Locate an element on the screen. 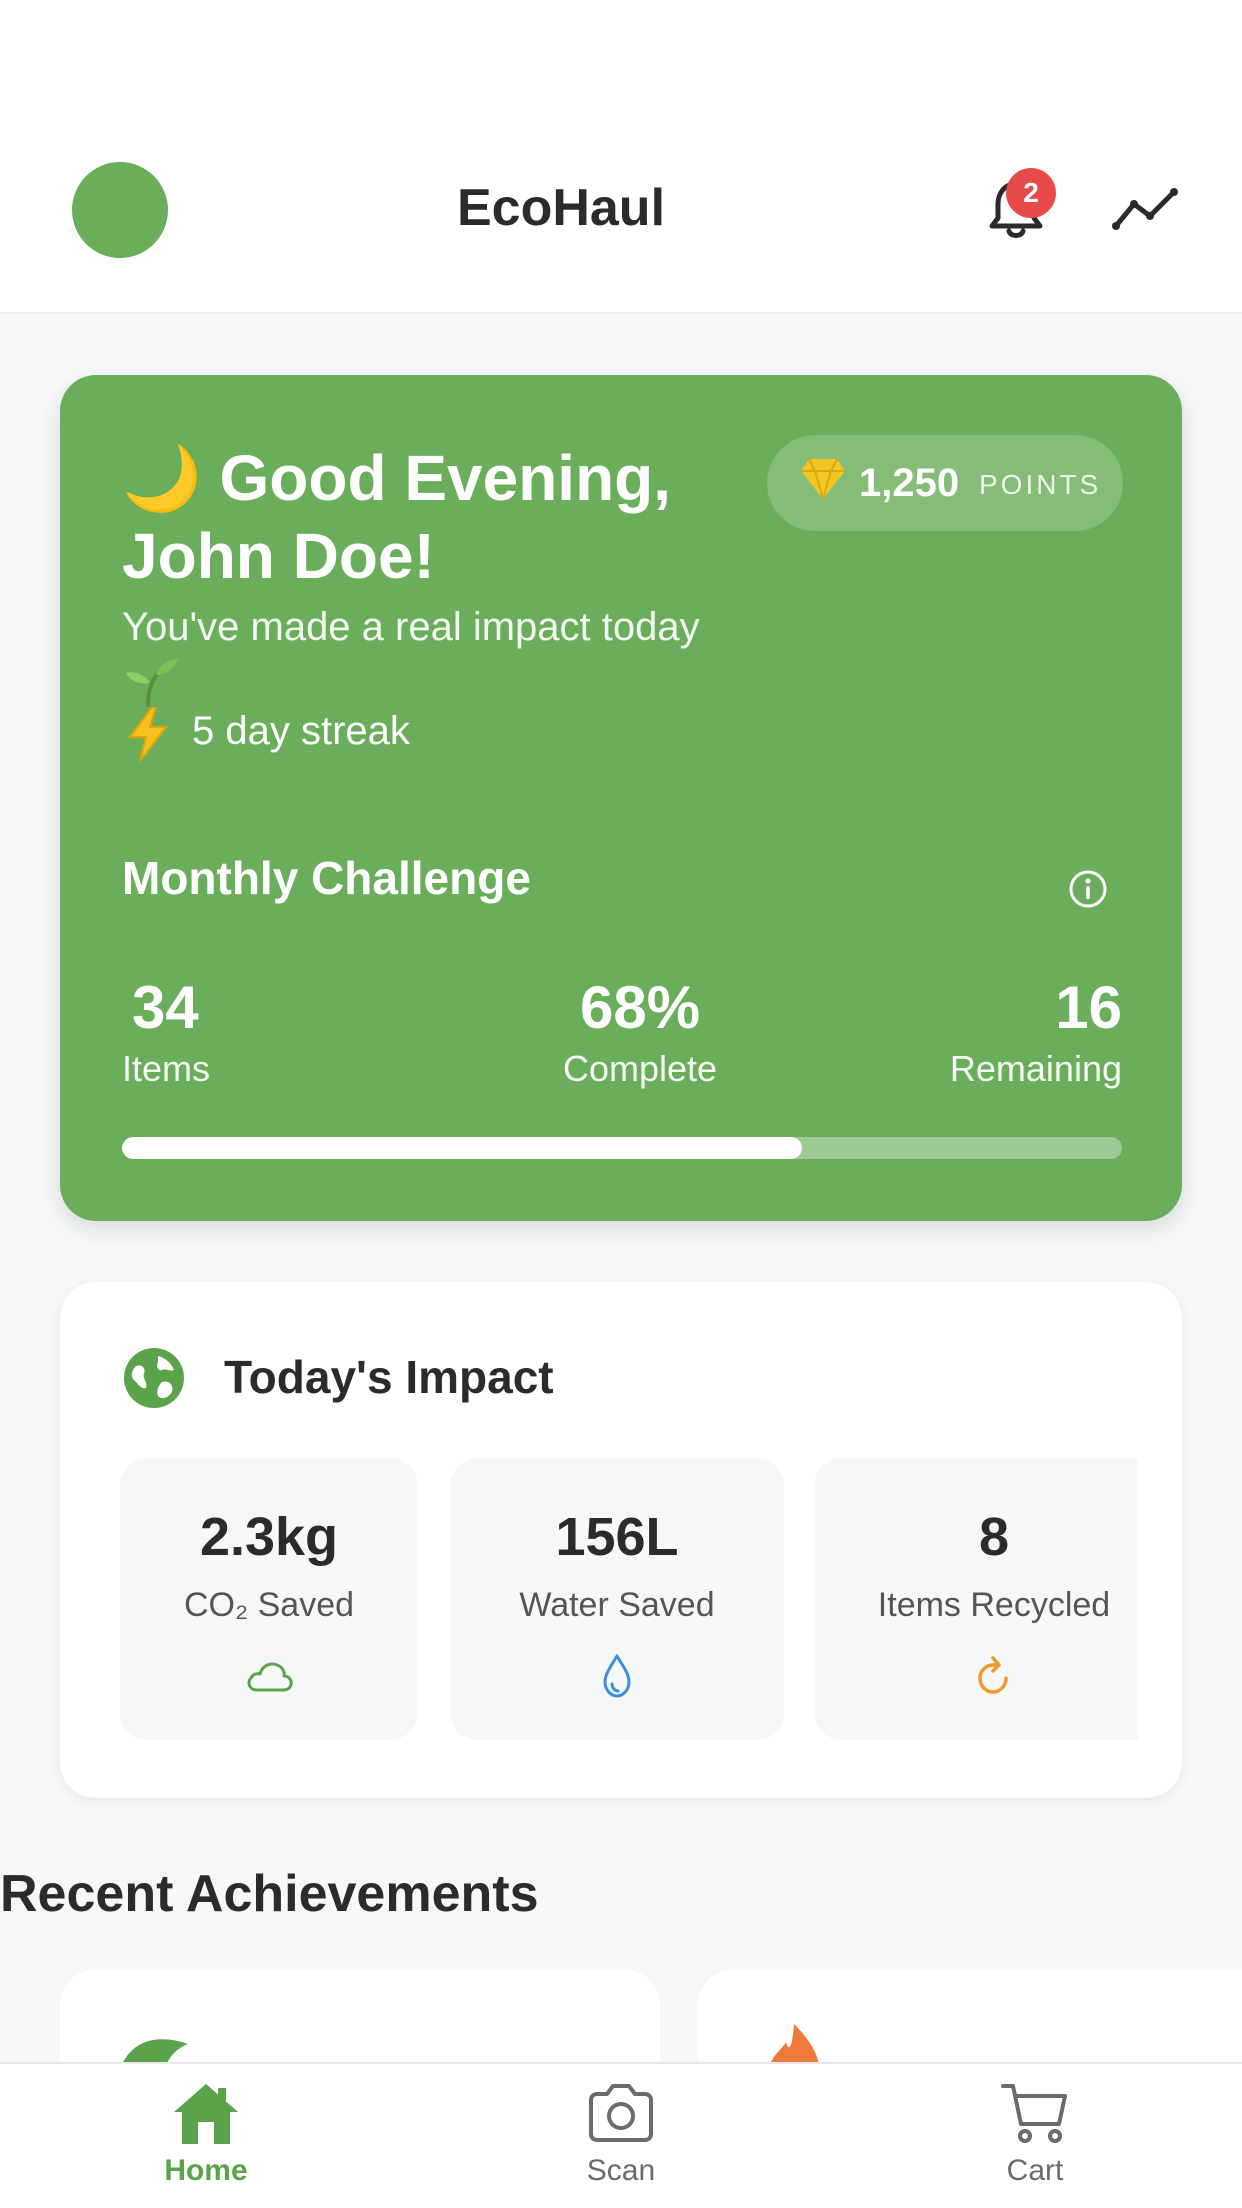 This screenshot has height=2208, width=1242. points-badge: 1,250 POINTS is located at coordinates (945, 483).